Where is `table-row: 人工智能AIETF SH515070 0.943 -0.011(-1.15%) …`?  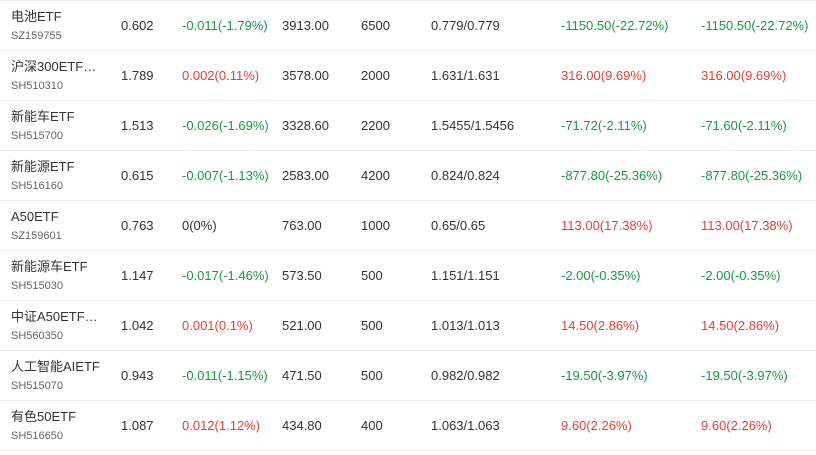 table-row: 人工智能AIETF SH515070 0.943 -0.011(-1.15%) … is located at coordinates (408, 376).